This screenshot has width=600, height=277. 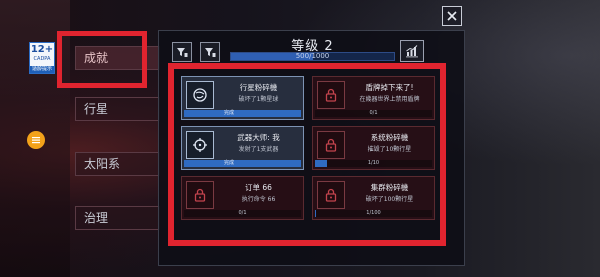 What do you see at coordinates (102, 59) in the screenshot?
I see `highlight-box-menu` at bounding box center [102, 59].